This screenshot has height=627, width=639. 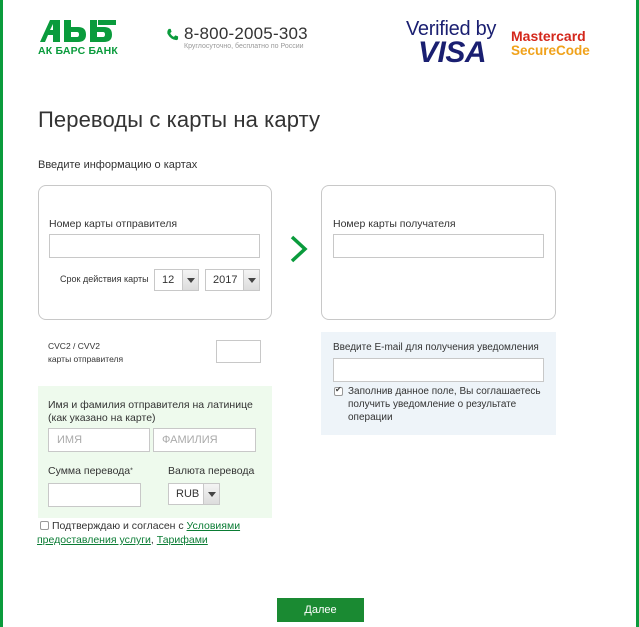 I want to click on expiry-year-select: 2017, so click(x=232, y=280).